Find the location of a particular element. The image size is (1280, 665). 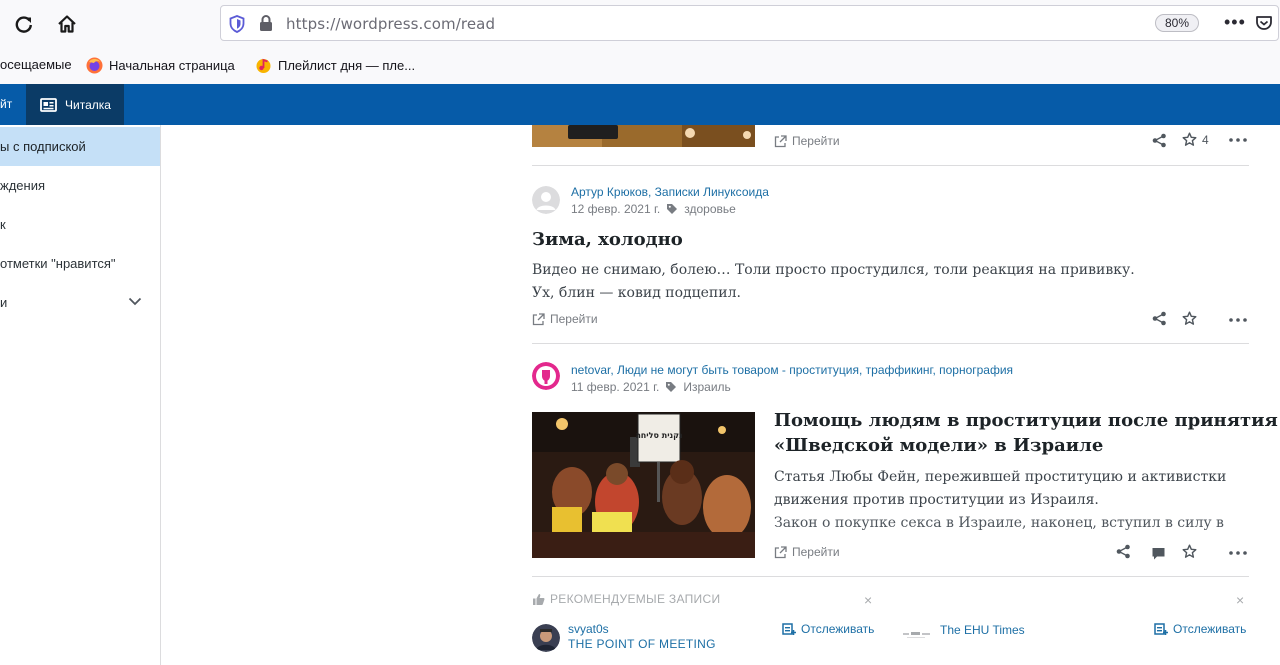

sidebar-item-label: к is located at coordinates (3, 224).